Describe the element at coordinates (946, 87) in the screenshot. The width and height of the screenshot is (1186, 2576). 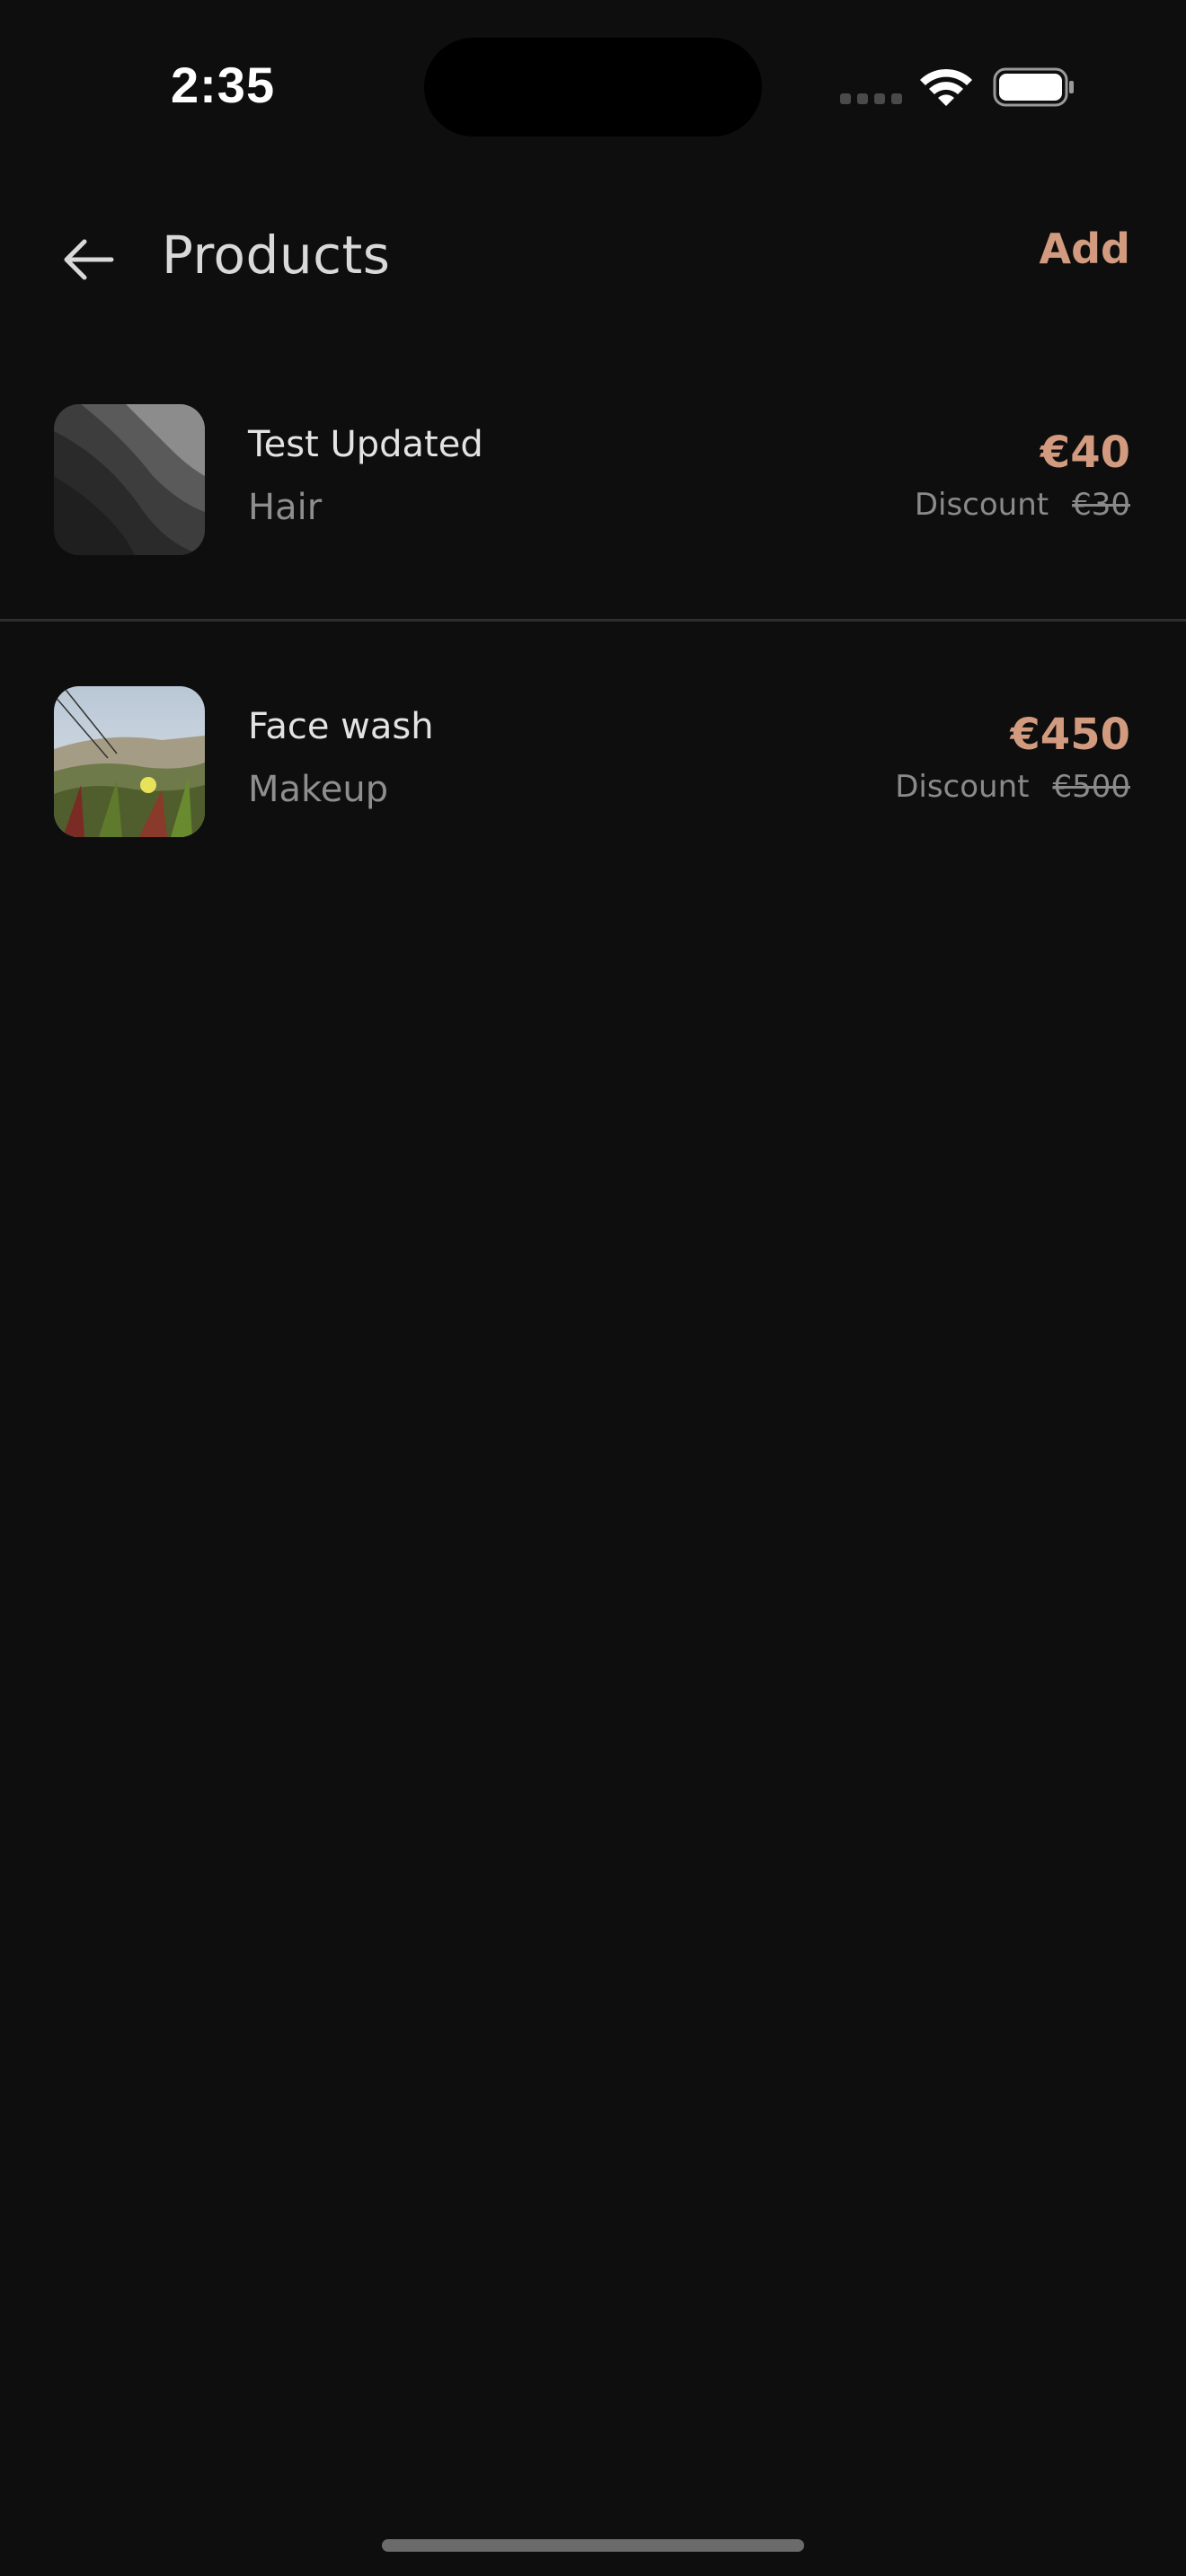
I see `wifi-icon` at that location.